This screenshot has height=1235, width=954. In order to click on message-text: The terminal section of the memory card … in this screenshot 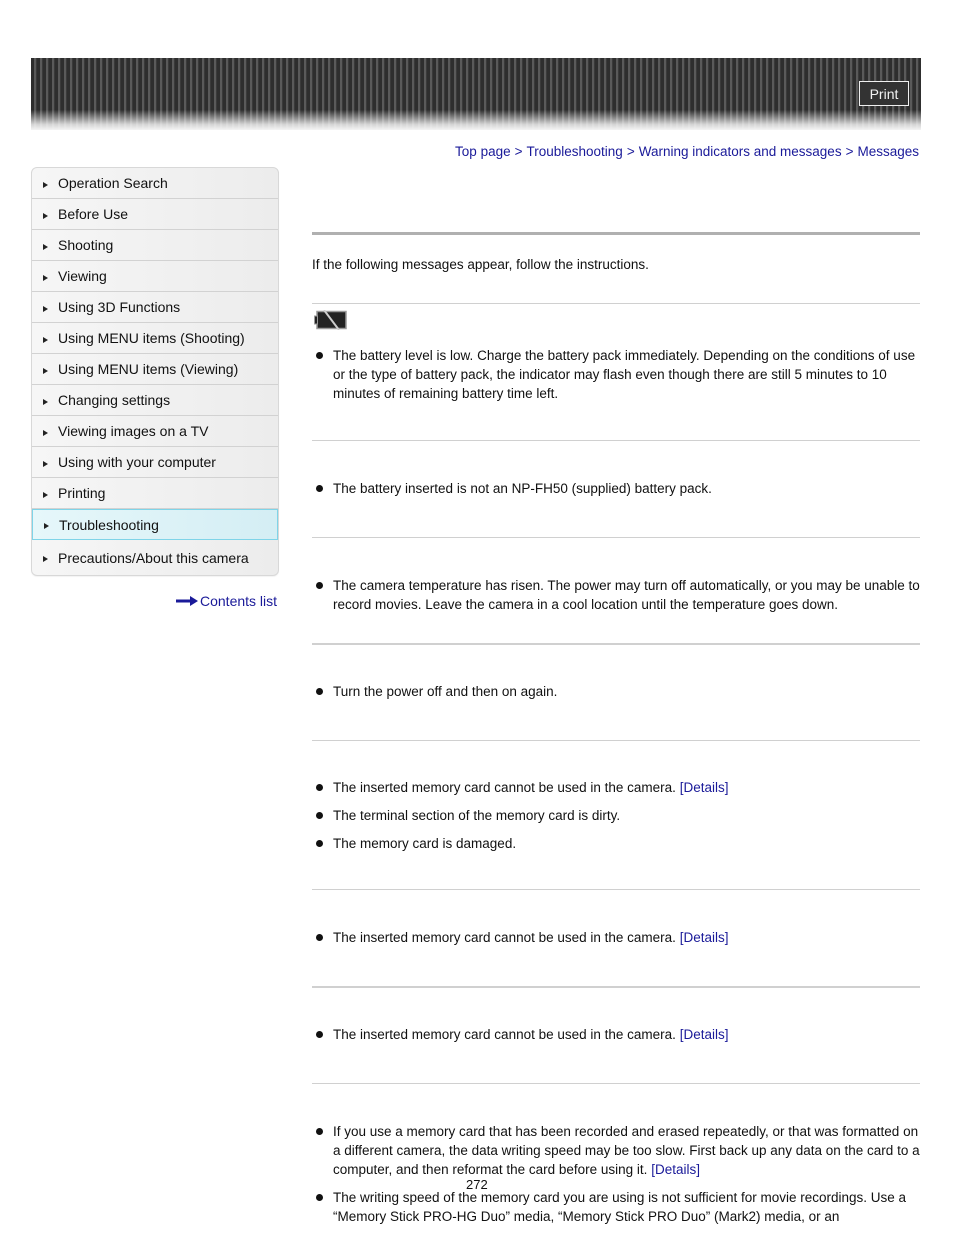, I will do `click(477, 815)`.